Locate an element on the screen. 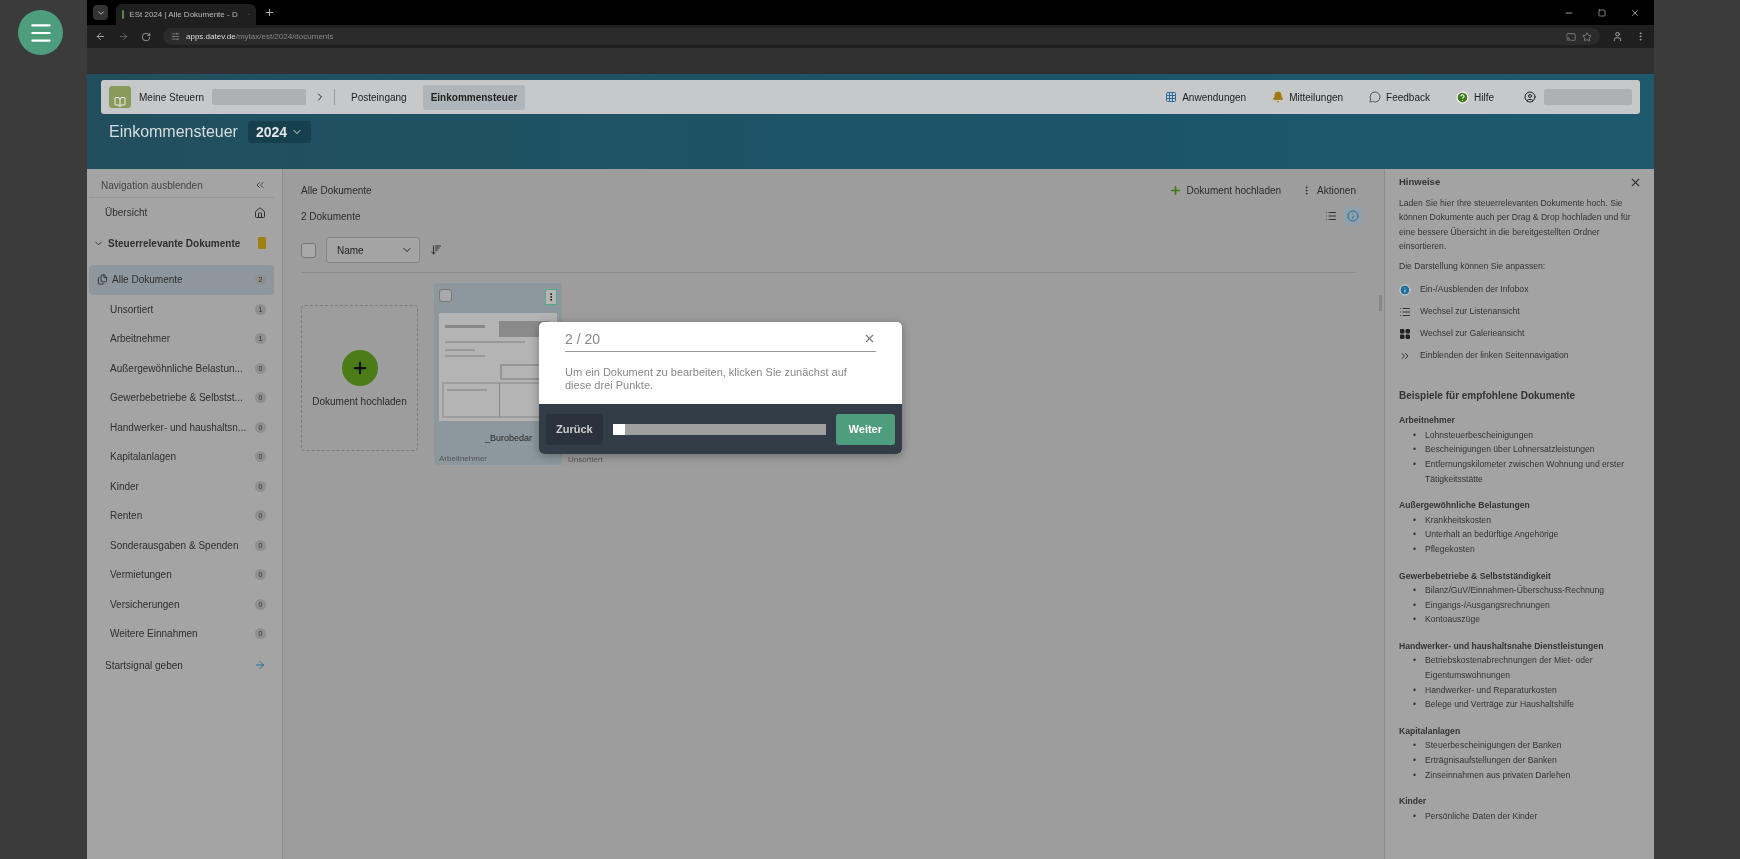 Image resolution: width=1740 pixels, height=859 pixels. checkbox is located at coordinates (445, 295).